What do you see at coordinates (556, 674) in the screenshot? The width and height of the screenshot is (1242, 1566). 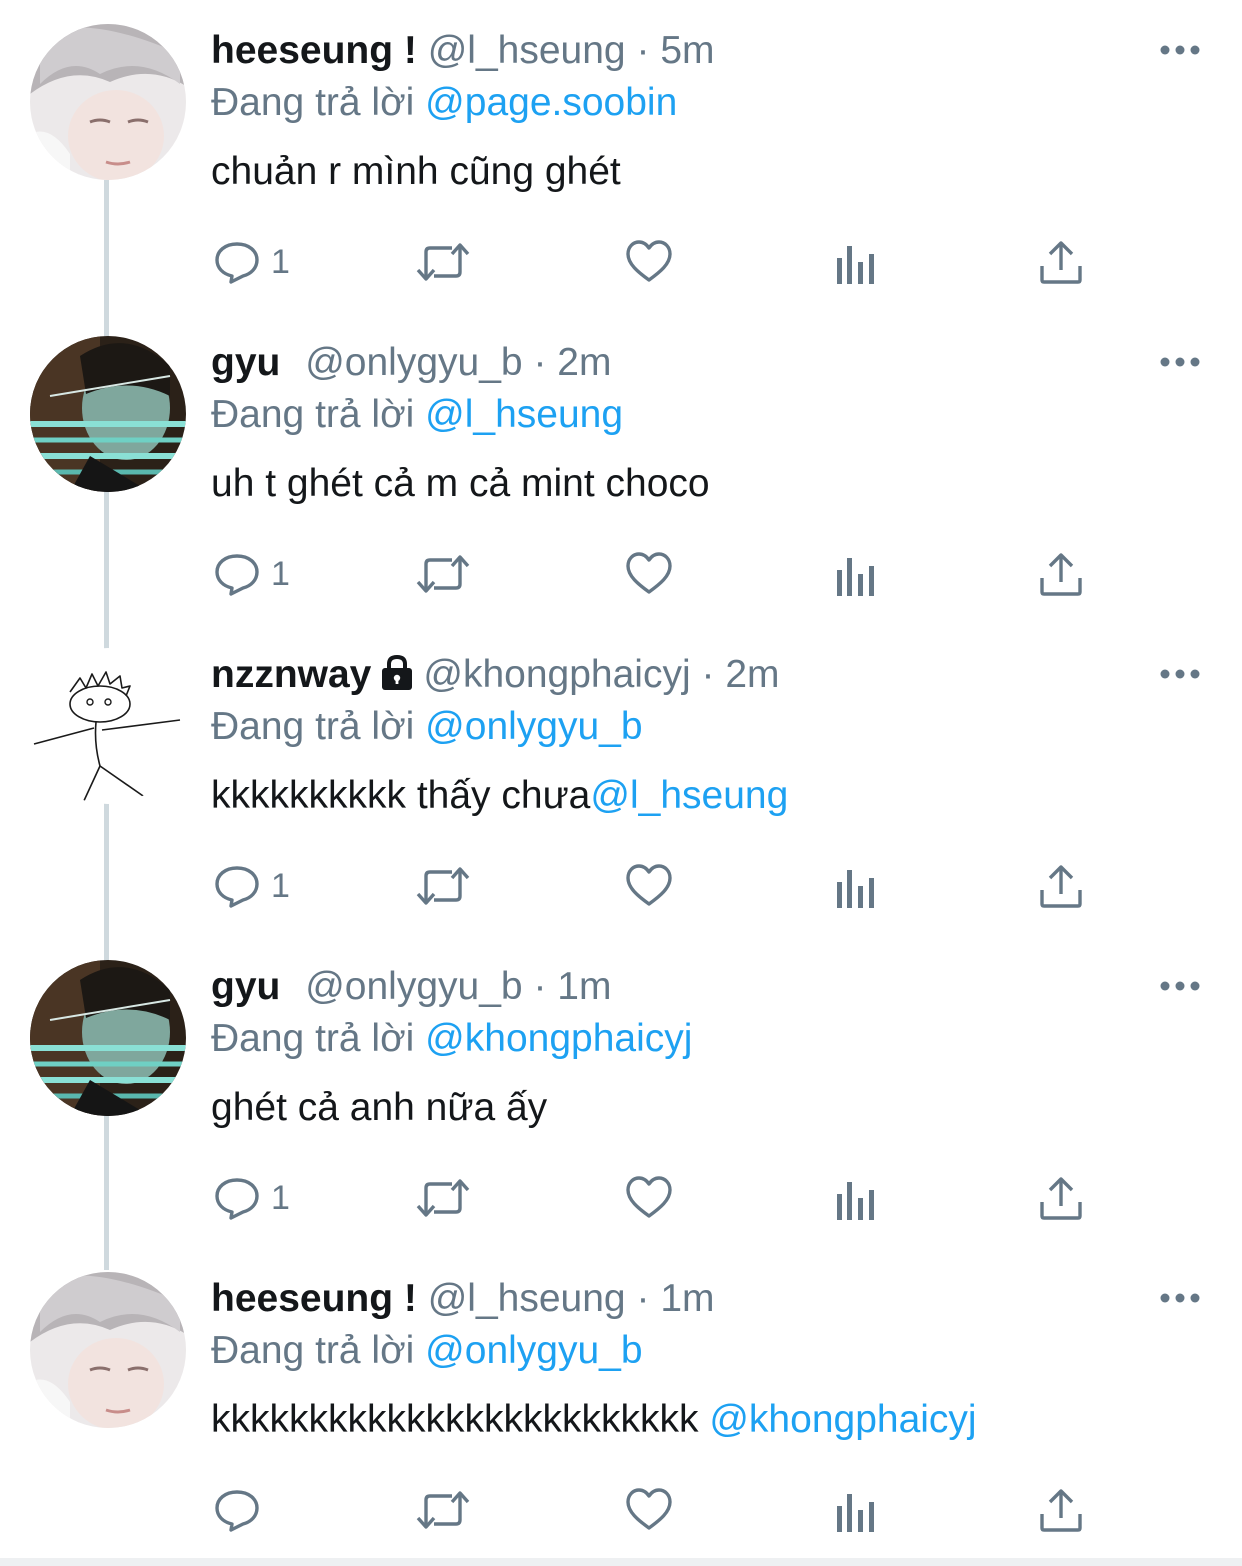 I see `user-handle: @khongphaicyj` at bounding box center [556, 674].